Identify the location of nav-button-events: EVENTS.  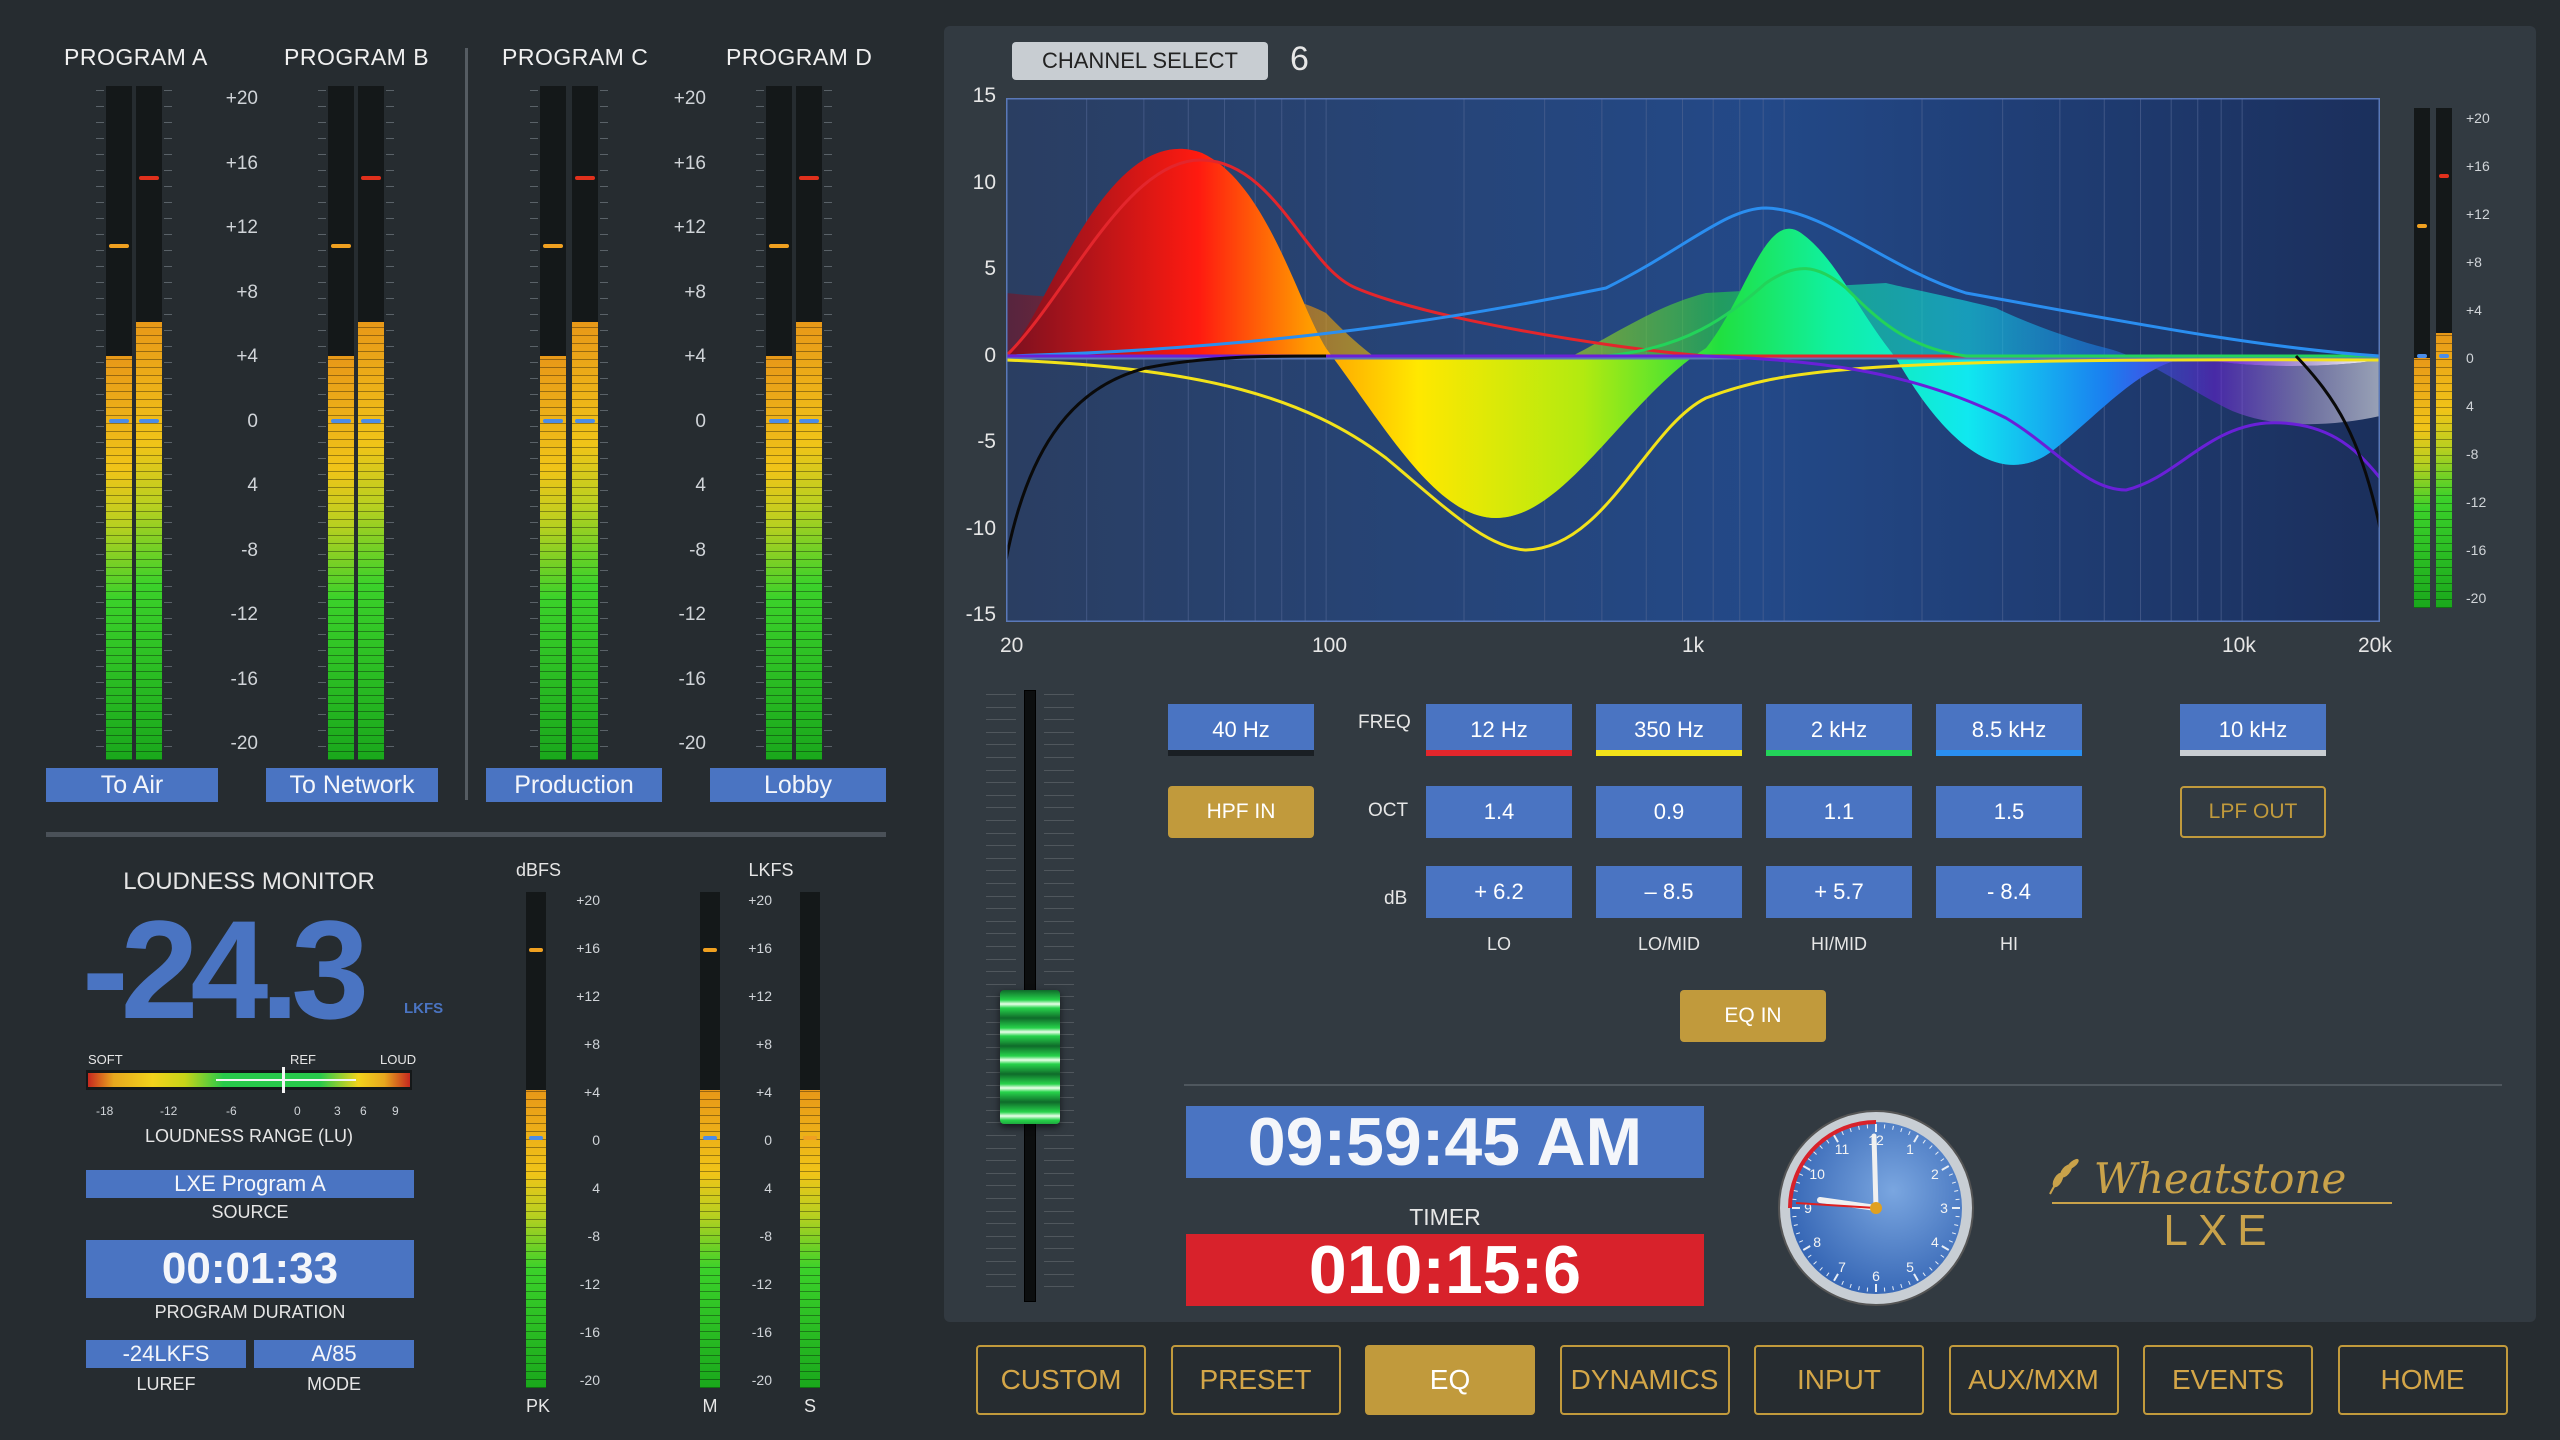
(2228, 1380).